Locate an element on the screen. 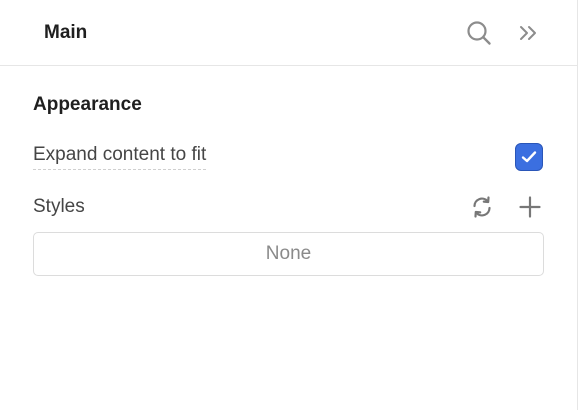 This screenshot has width=578, height=410. styles-label: Styles is located at coordinates (59, 206).